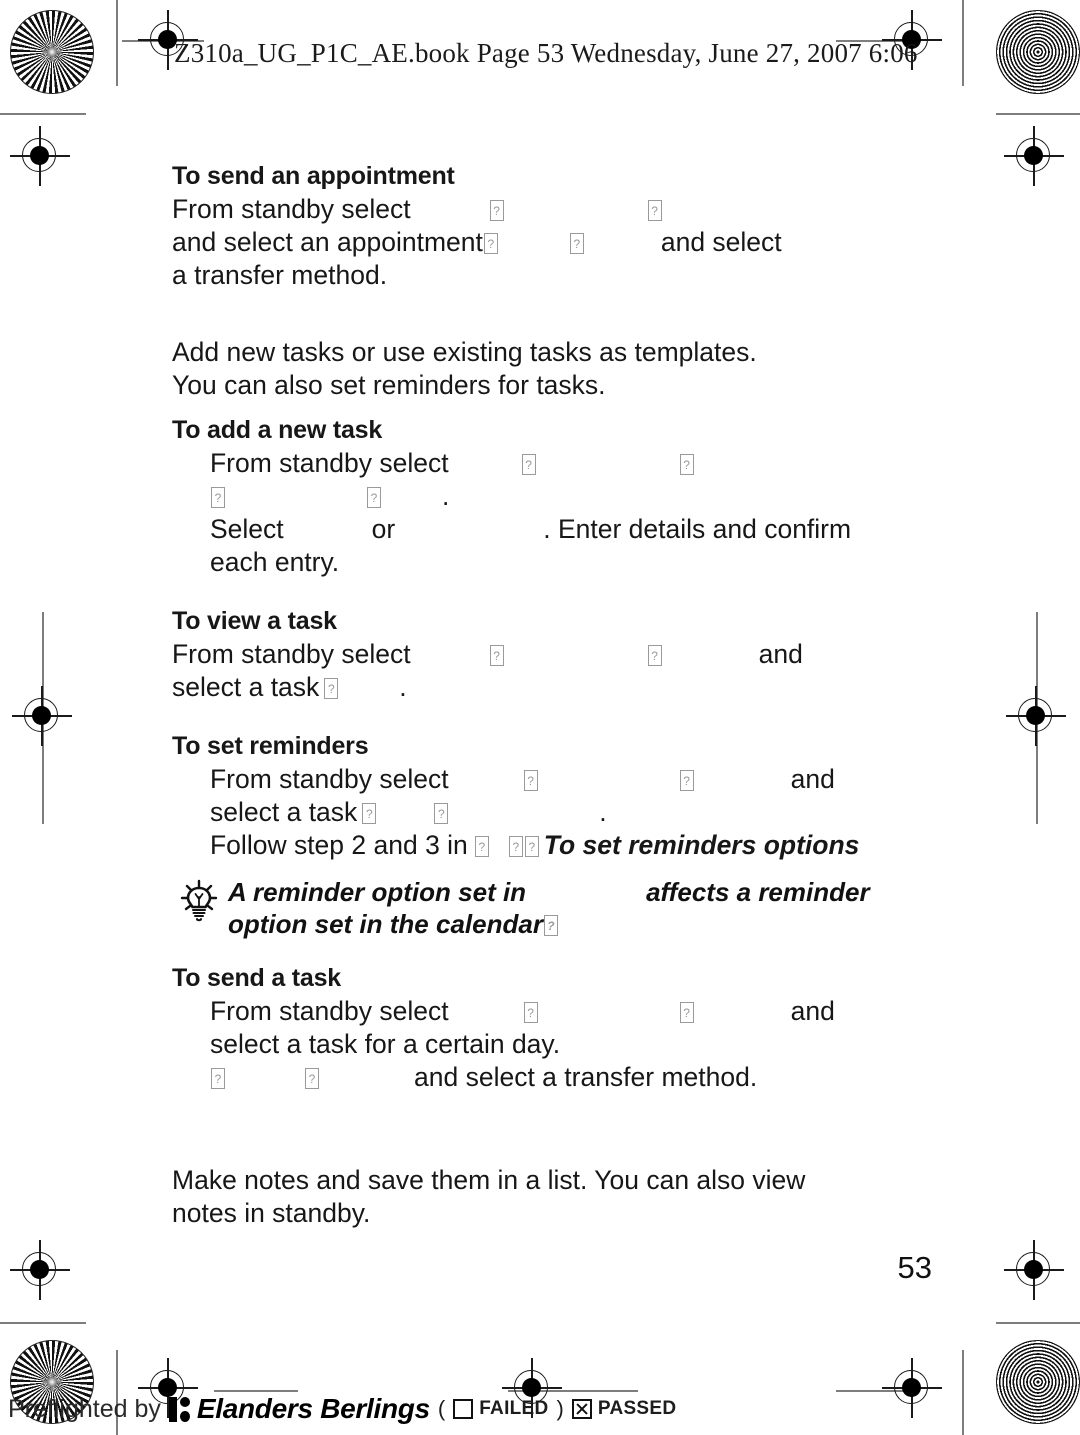 This screenshot has width=1080, height=1435. What do you see at coordinates (1034, 1270) in the screenshot?
I see `registration-target-icon-lower-right` at bounding box center [1034, 1270].